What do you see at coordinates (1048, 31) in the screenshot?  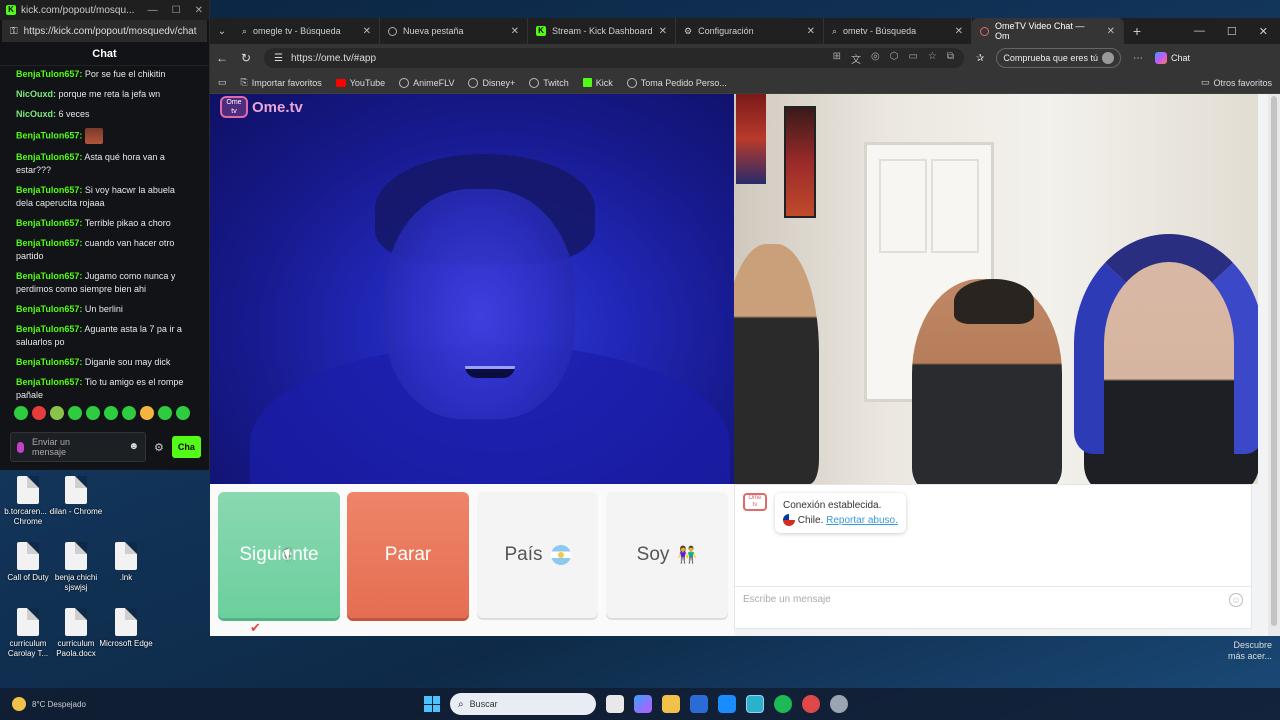 I see `tab-ometv-active: OmeTV Video Chat — Om ✕` at bounding box center [1048, 31].